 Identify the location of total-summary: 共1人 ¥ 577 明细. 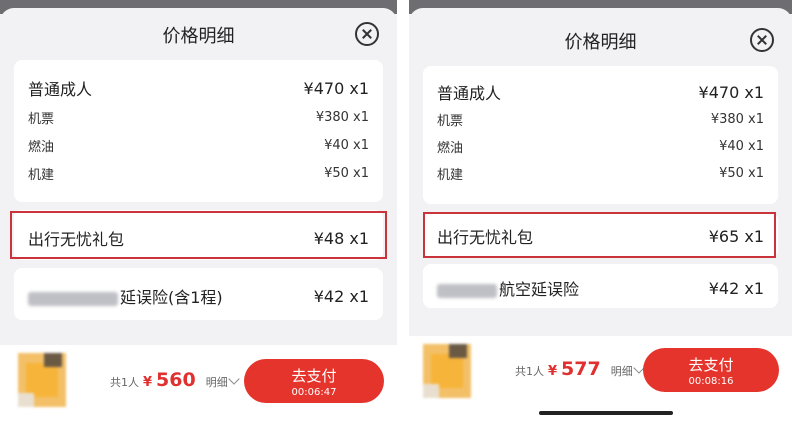
(580, 369).